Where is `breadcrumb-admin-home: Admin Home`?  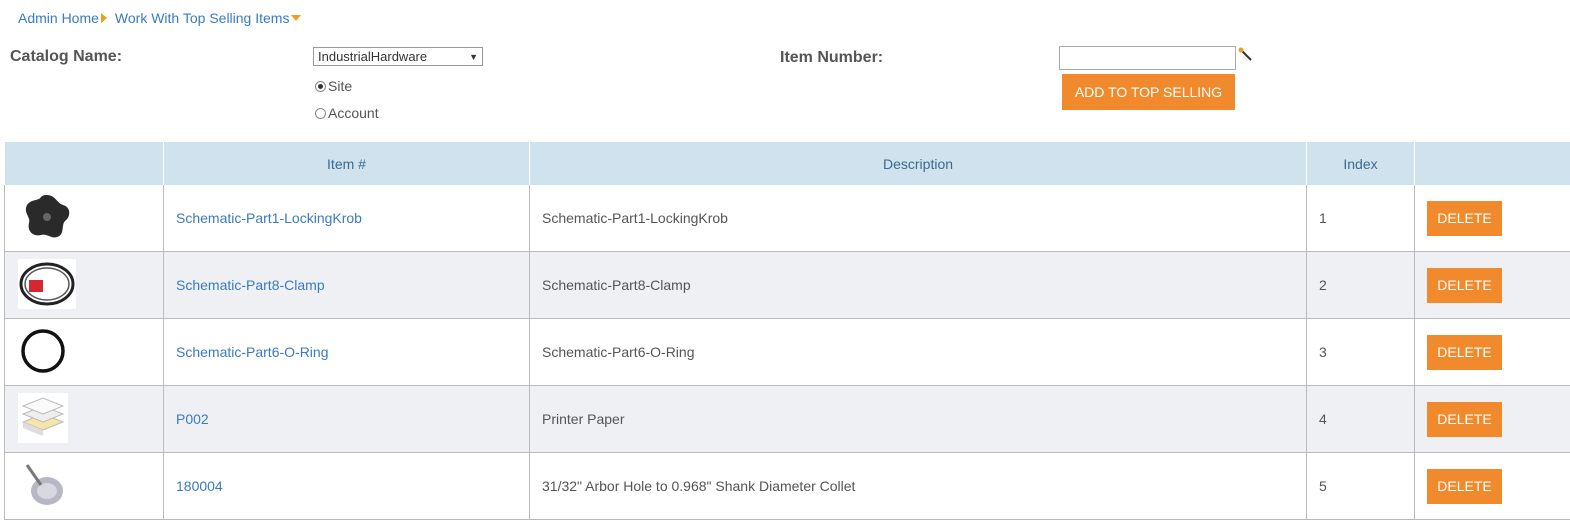
breadcrumb-admin-home: Admin Home is located at coordinates (58, 18).